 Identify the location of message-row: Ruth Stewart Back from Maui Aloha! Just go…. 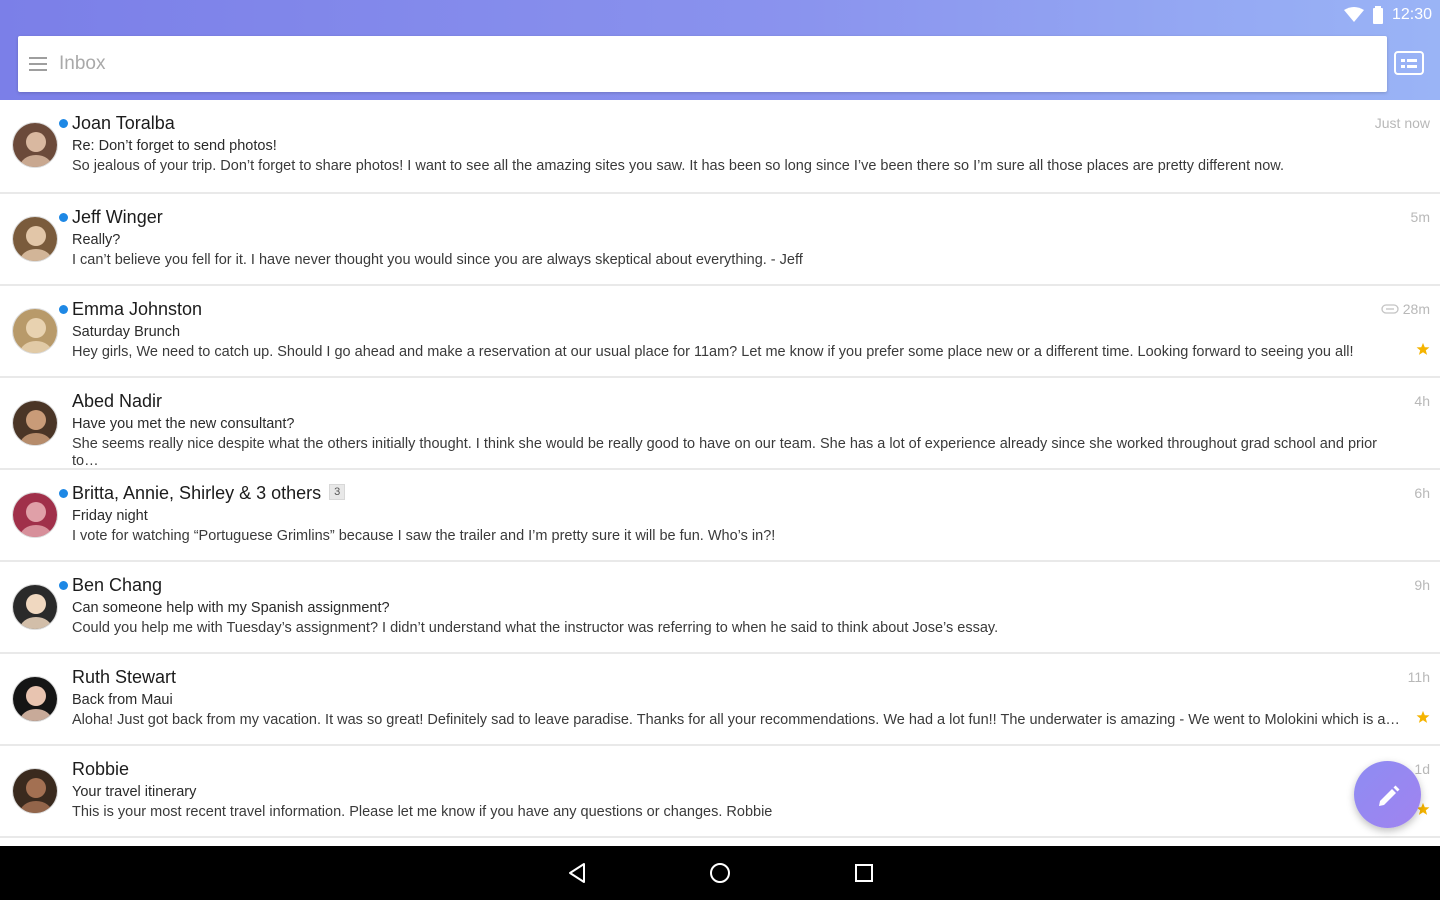
(720, 700).